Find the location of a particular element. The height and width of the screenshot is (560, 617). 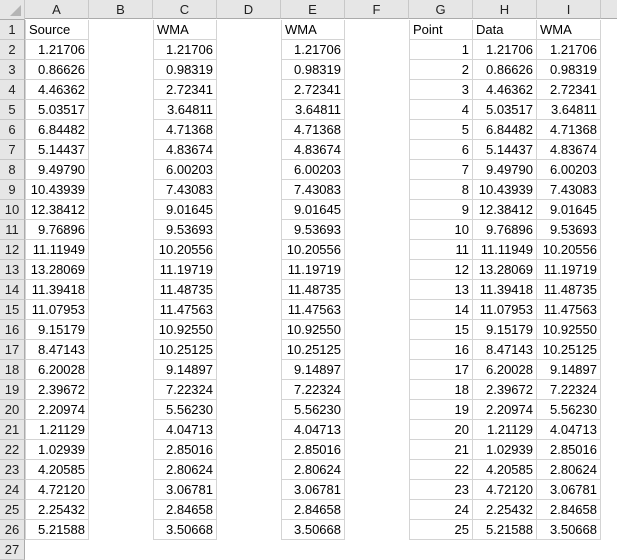

source-cell: 12.38412 is located at coordinates (57, 210).